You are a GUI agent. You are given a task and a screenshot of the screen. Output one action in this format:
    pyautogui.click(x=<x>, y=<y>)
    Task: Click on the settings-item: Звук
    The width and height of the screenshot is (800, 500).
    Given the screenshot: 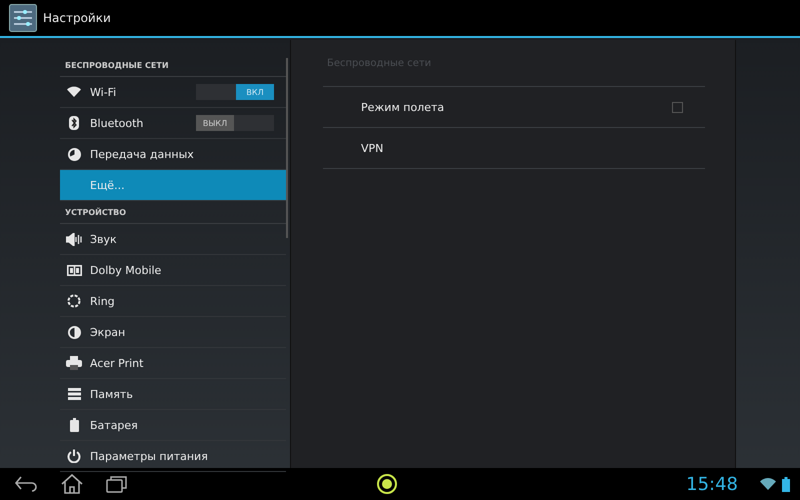 What is the action you would take?
    pyautogui.click(x=173, y=239)
    